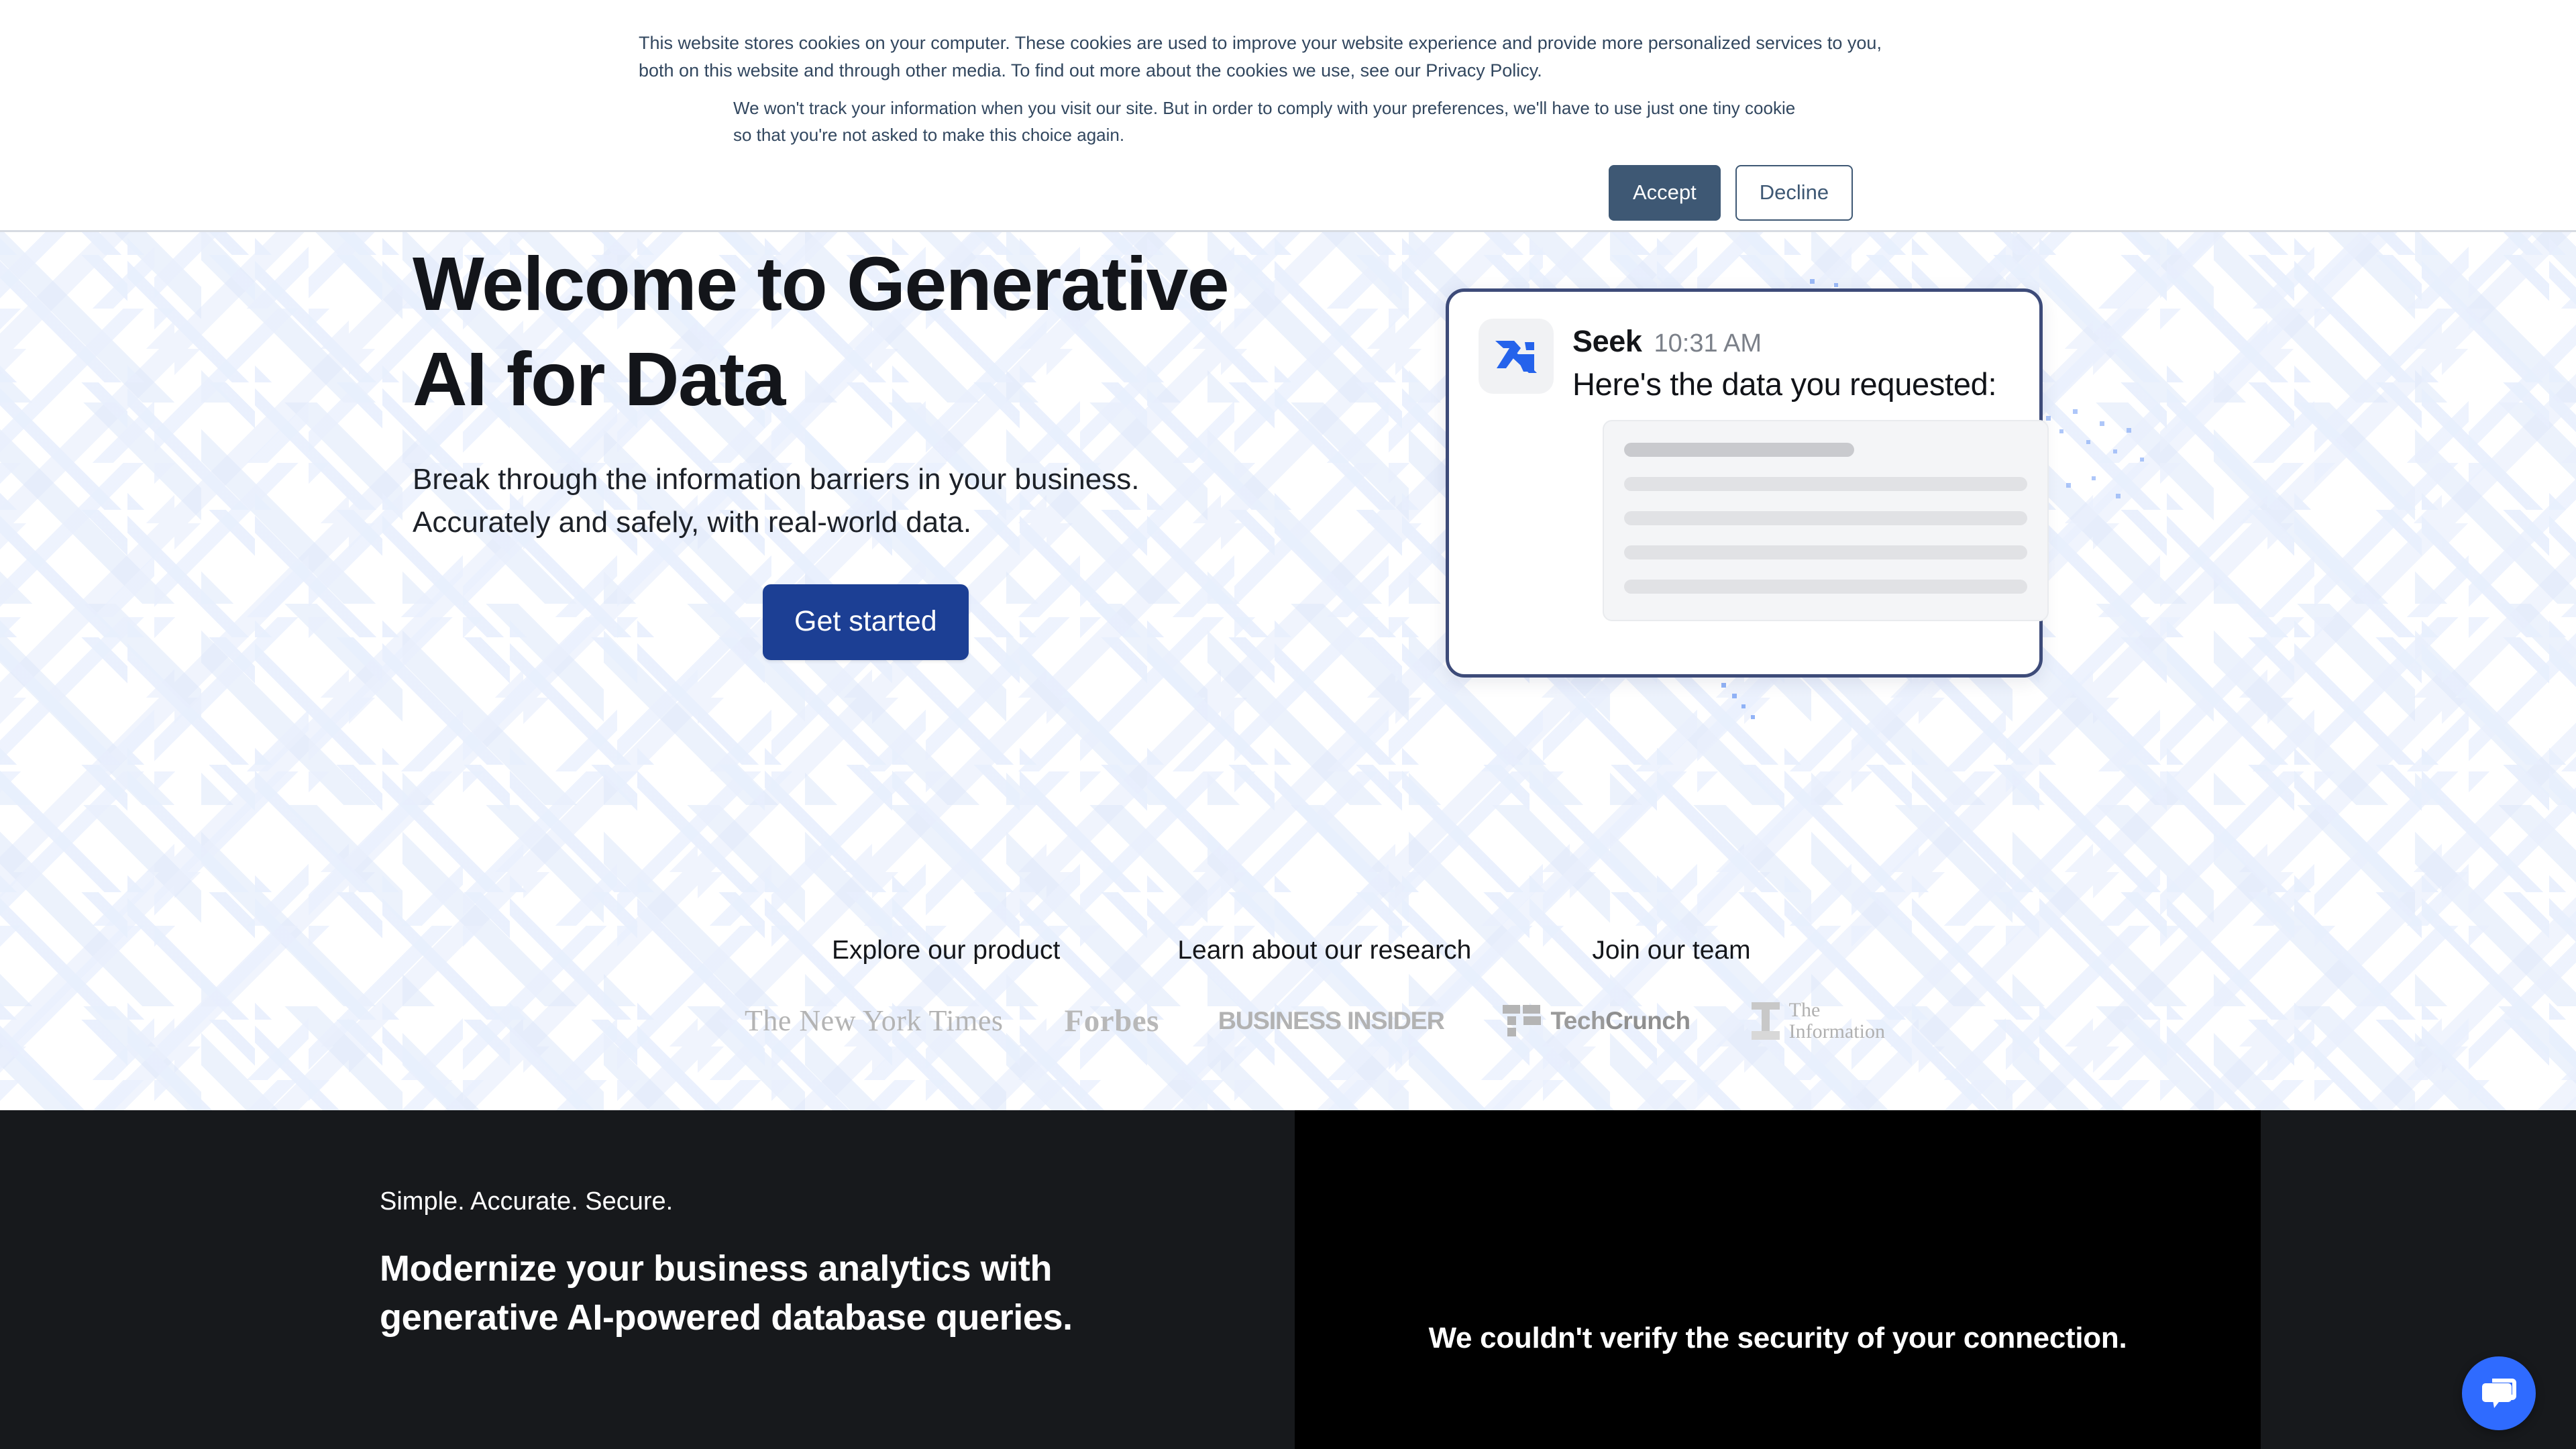 This screenshot has width=2576, height=1449. Describe the element at coordinates (1578, 1020) in the screenshot. I see `techcrunch-word-tech: Tech` at that location.